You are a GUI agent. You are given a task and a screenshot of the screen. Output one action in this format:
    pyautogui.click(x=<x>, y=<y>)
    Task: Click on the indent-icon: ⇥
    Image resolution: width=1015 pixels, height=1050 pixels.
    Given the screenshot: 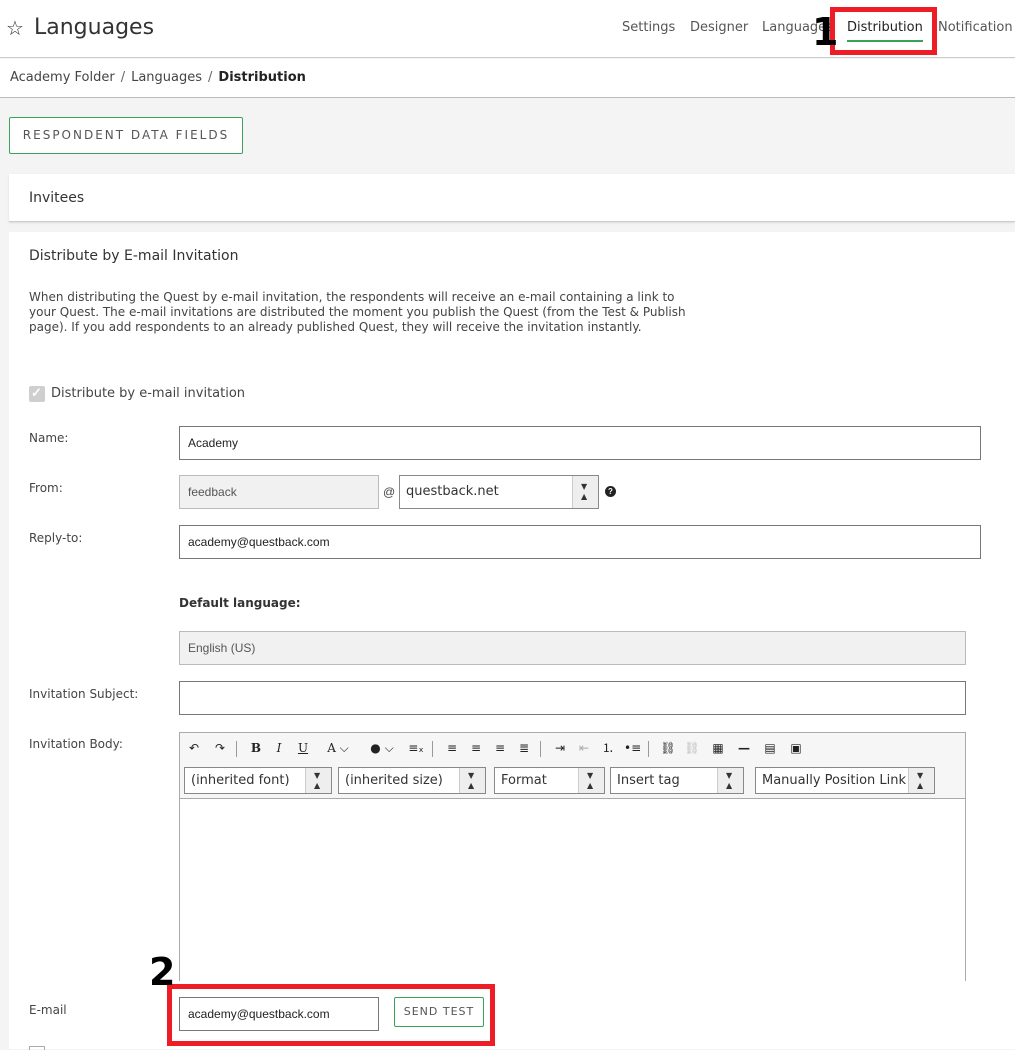 What is the action you would take?
    pyautogui.click(x=560, y=748)
    